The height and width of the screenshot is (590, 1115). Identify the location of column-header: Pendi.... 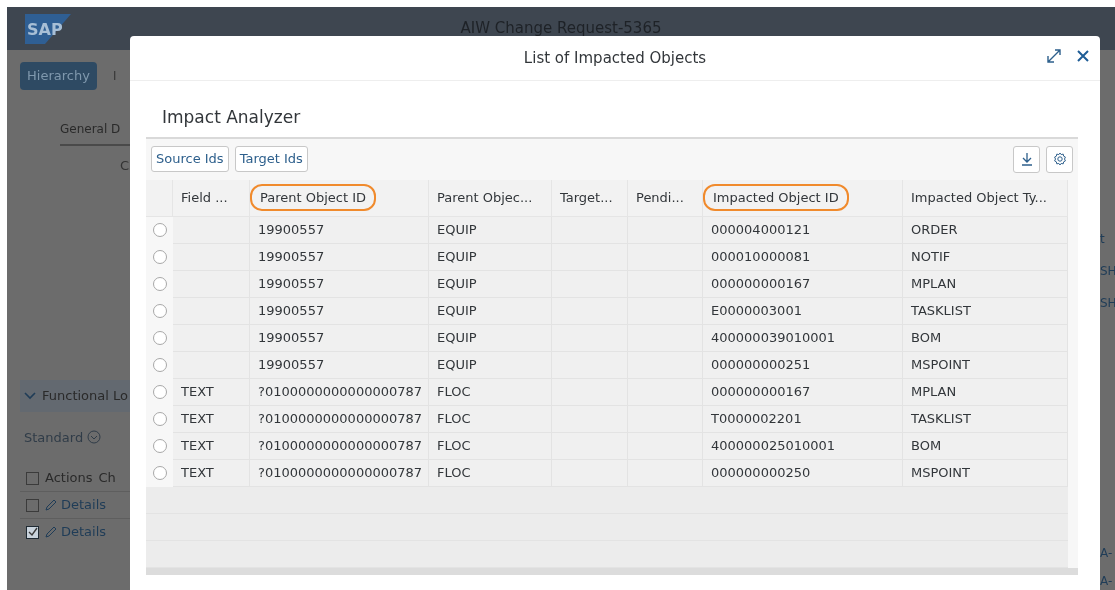
(665, 198).